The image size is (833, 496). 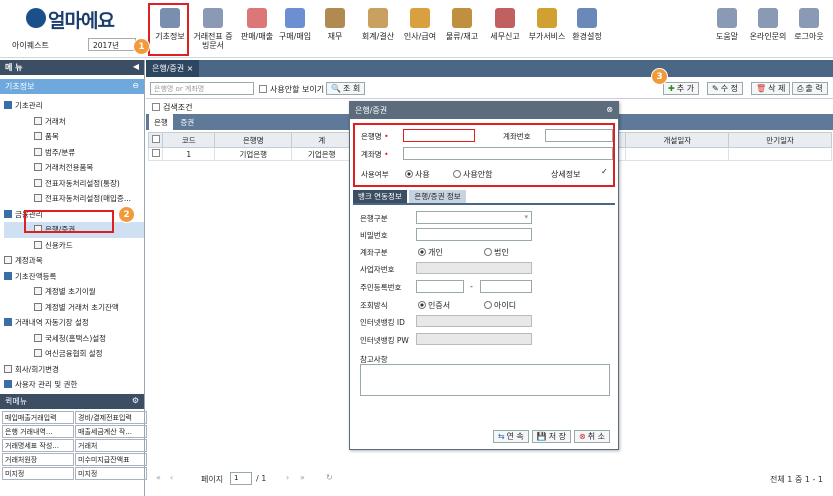 What do you see at coordinates (111, 459) in the screenshot?
I see `quickmenu-item: 미수미지급잔액표` at bounding box center [111, 459].